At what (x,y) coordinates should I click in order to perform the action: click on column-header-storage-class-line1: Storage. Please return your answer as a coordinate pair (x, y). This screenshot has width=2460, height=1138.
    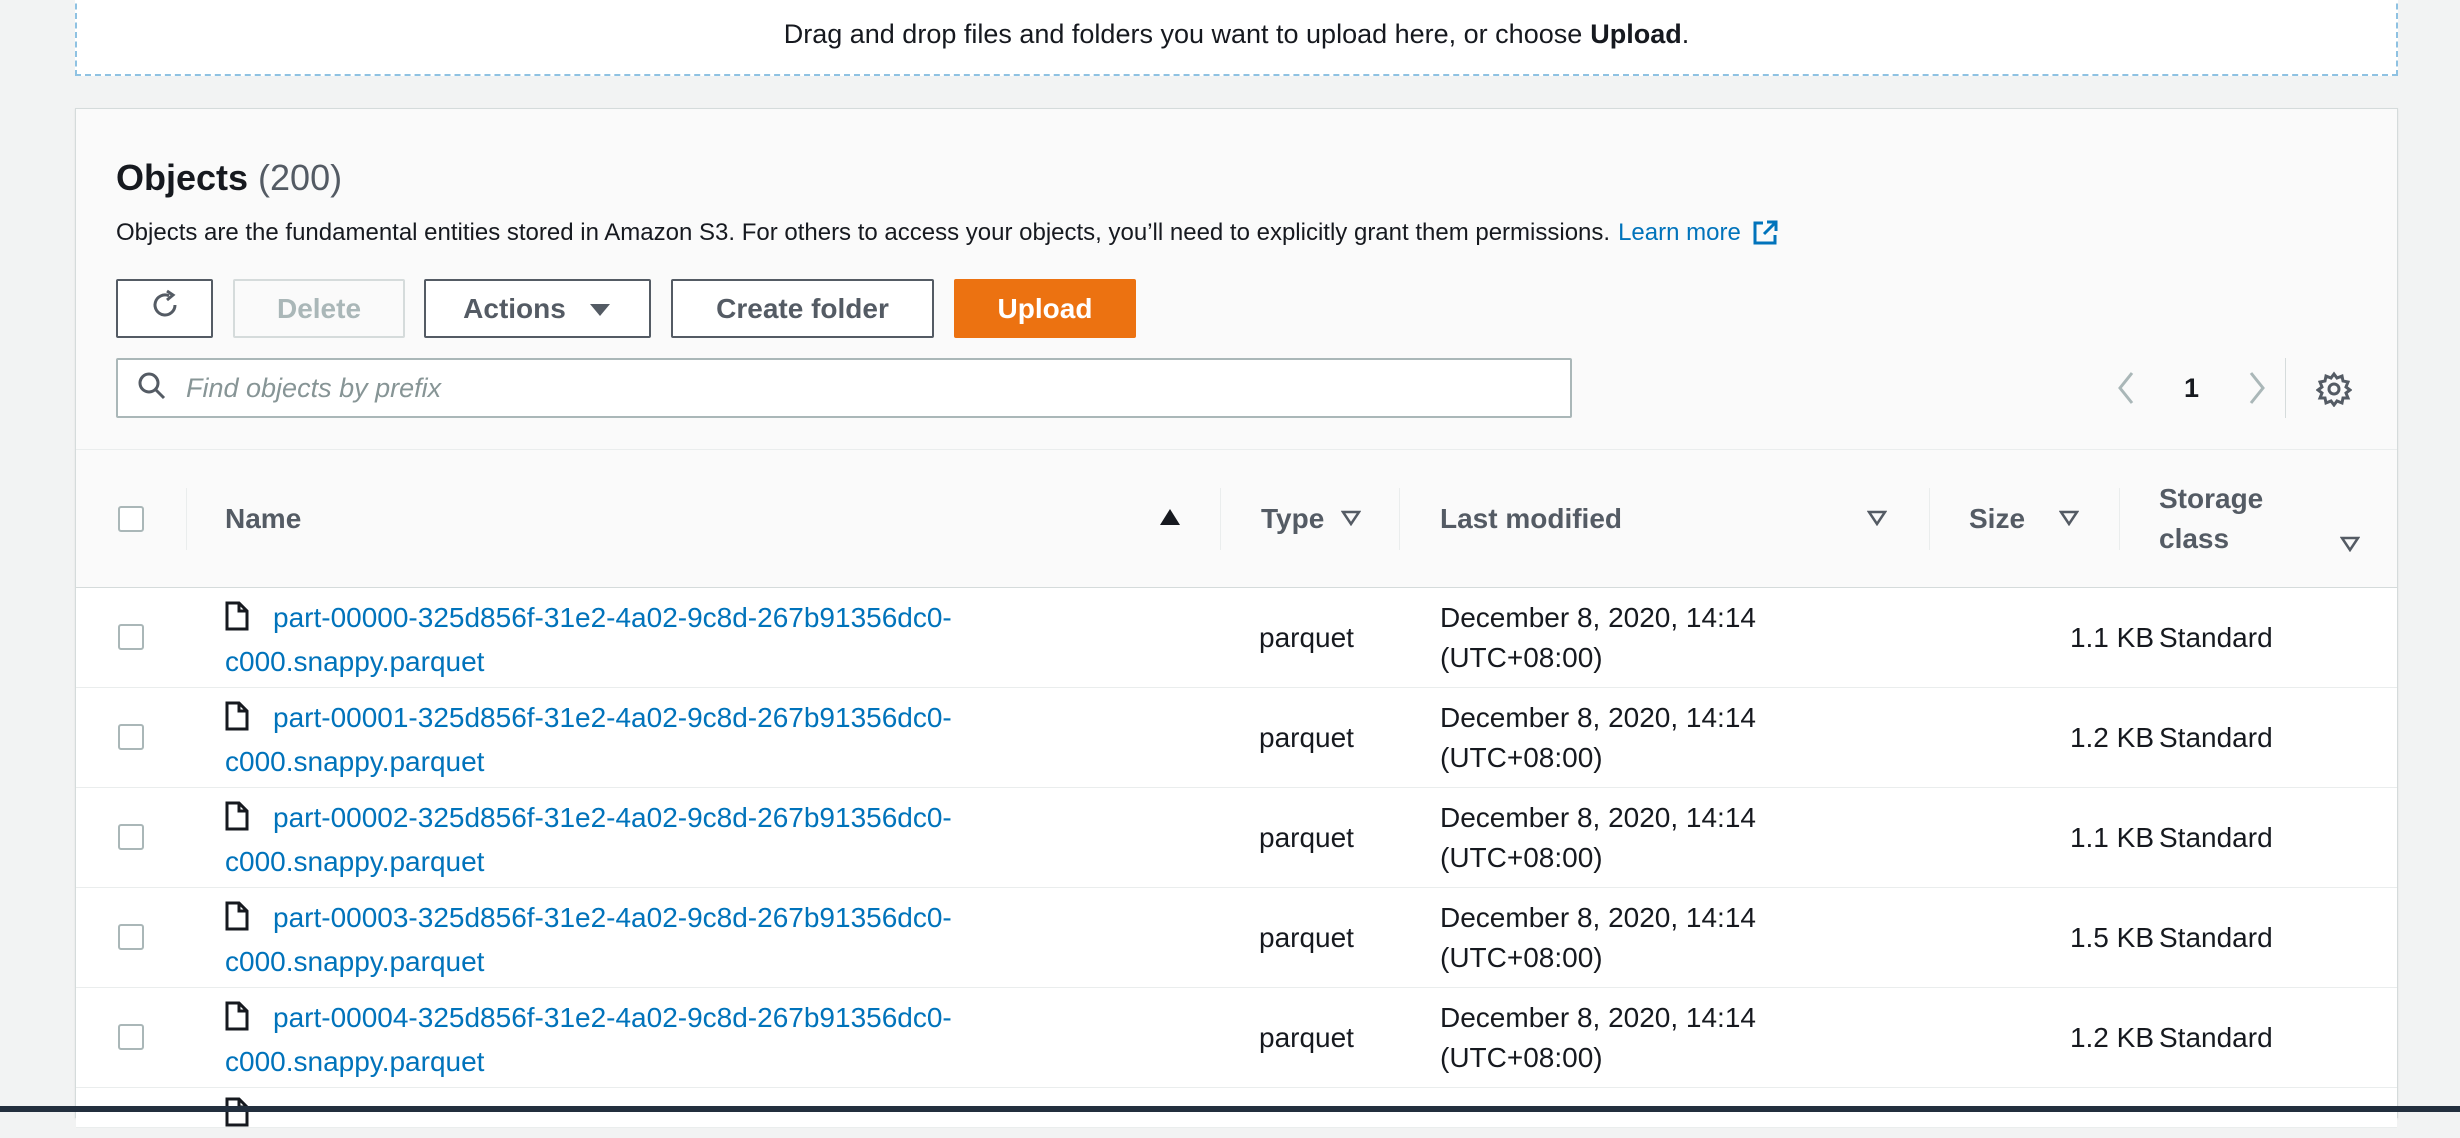
    Looking at the image, I should click on (2211, 498).